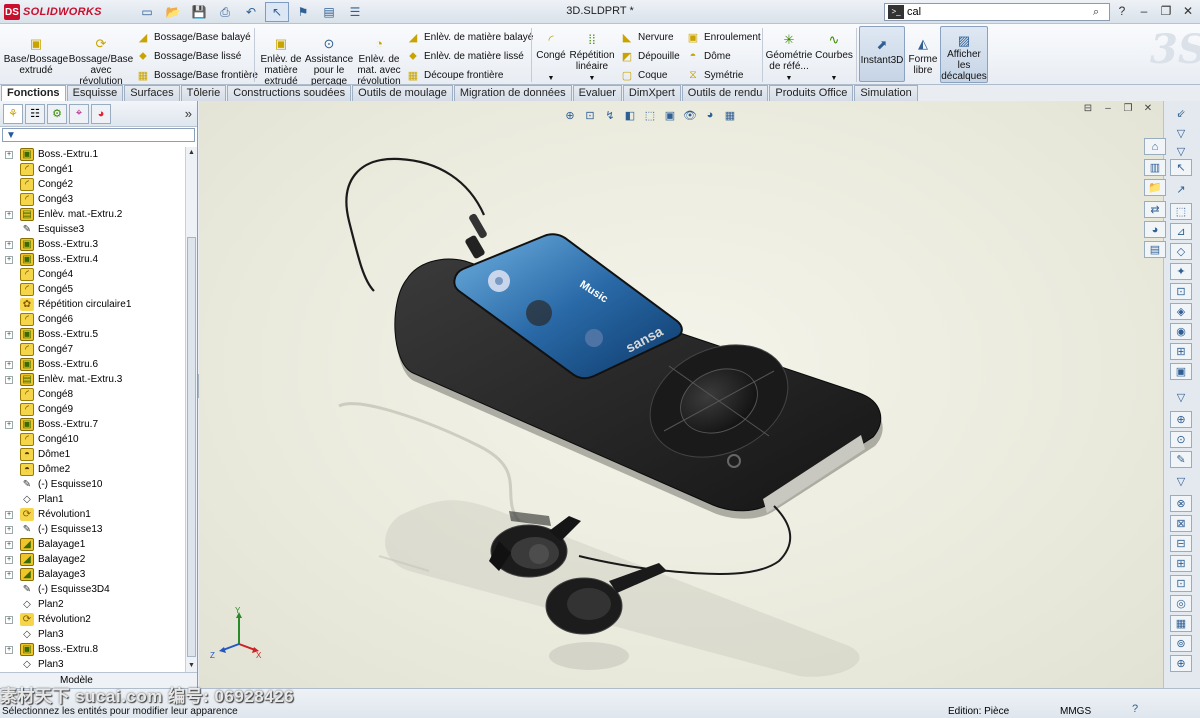  Describe the element at coordinates (35, 113) in the screenshot. I see `property-manager-tab-icon: ☷` at that location.